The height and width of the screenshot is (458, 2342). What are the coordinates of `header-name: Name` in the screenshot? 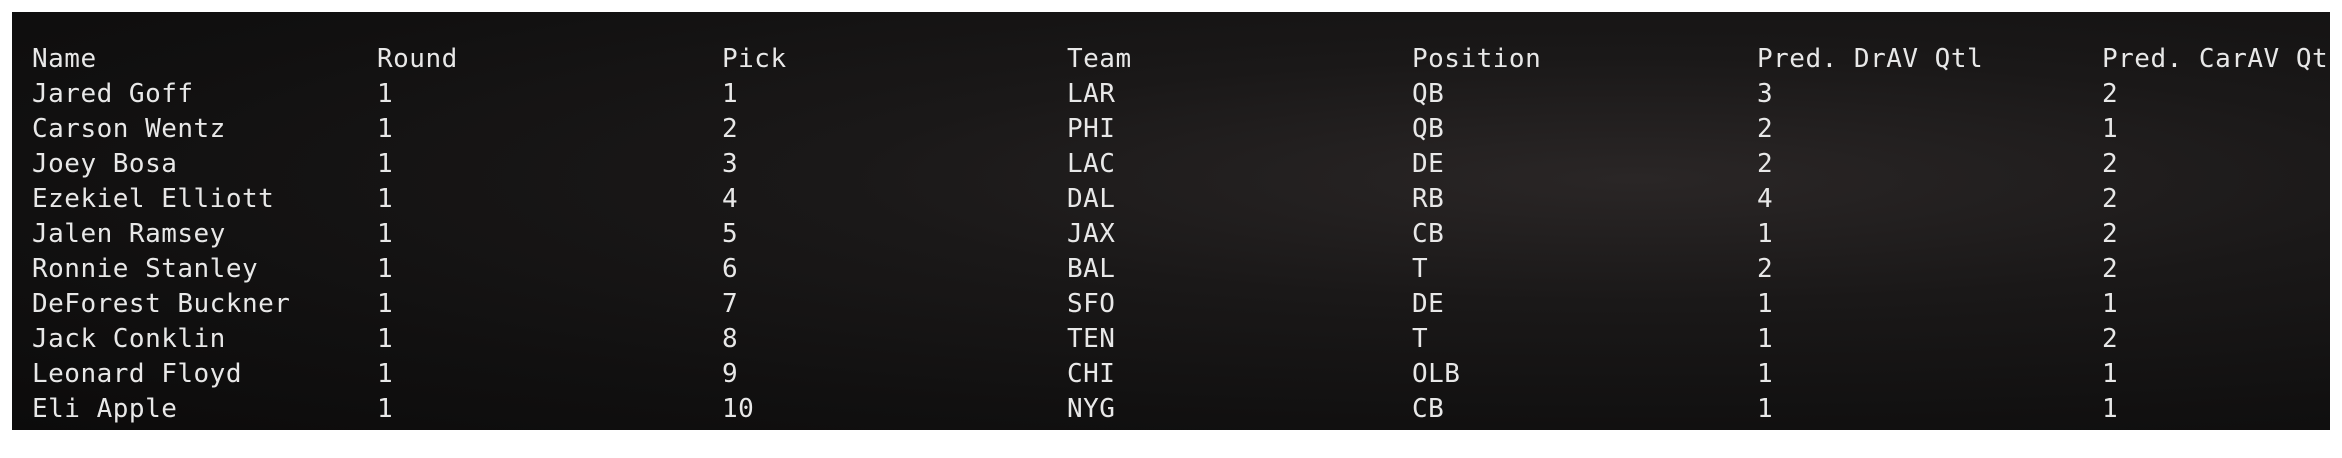 It's located at (64, 59).